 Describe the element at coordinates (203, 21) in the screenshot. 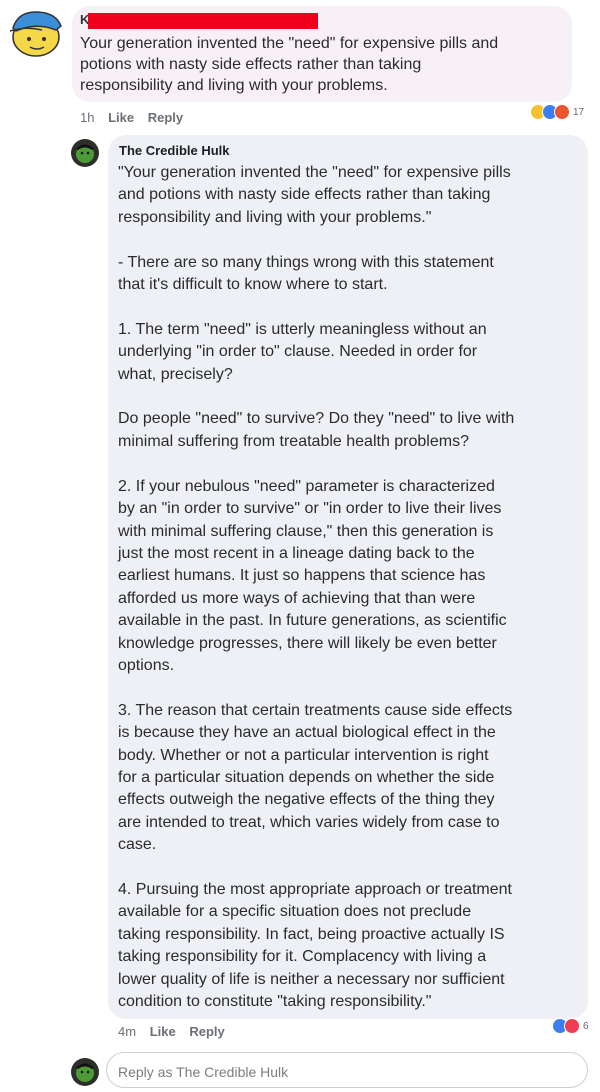

I see `redacted-name-bar` at that location.